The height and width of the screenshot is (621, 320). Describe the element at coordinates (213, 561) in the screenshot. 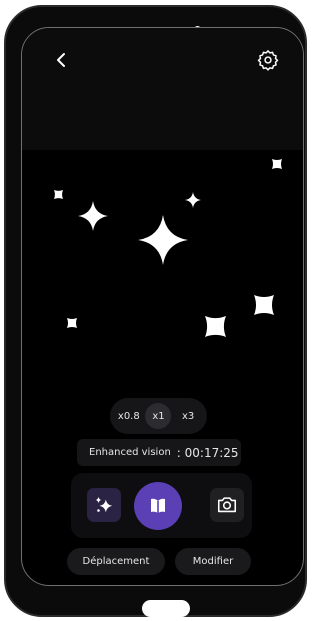

I see `modifier-button: Modifier` at that location.